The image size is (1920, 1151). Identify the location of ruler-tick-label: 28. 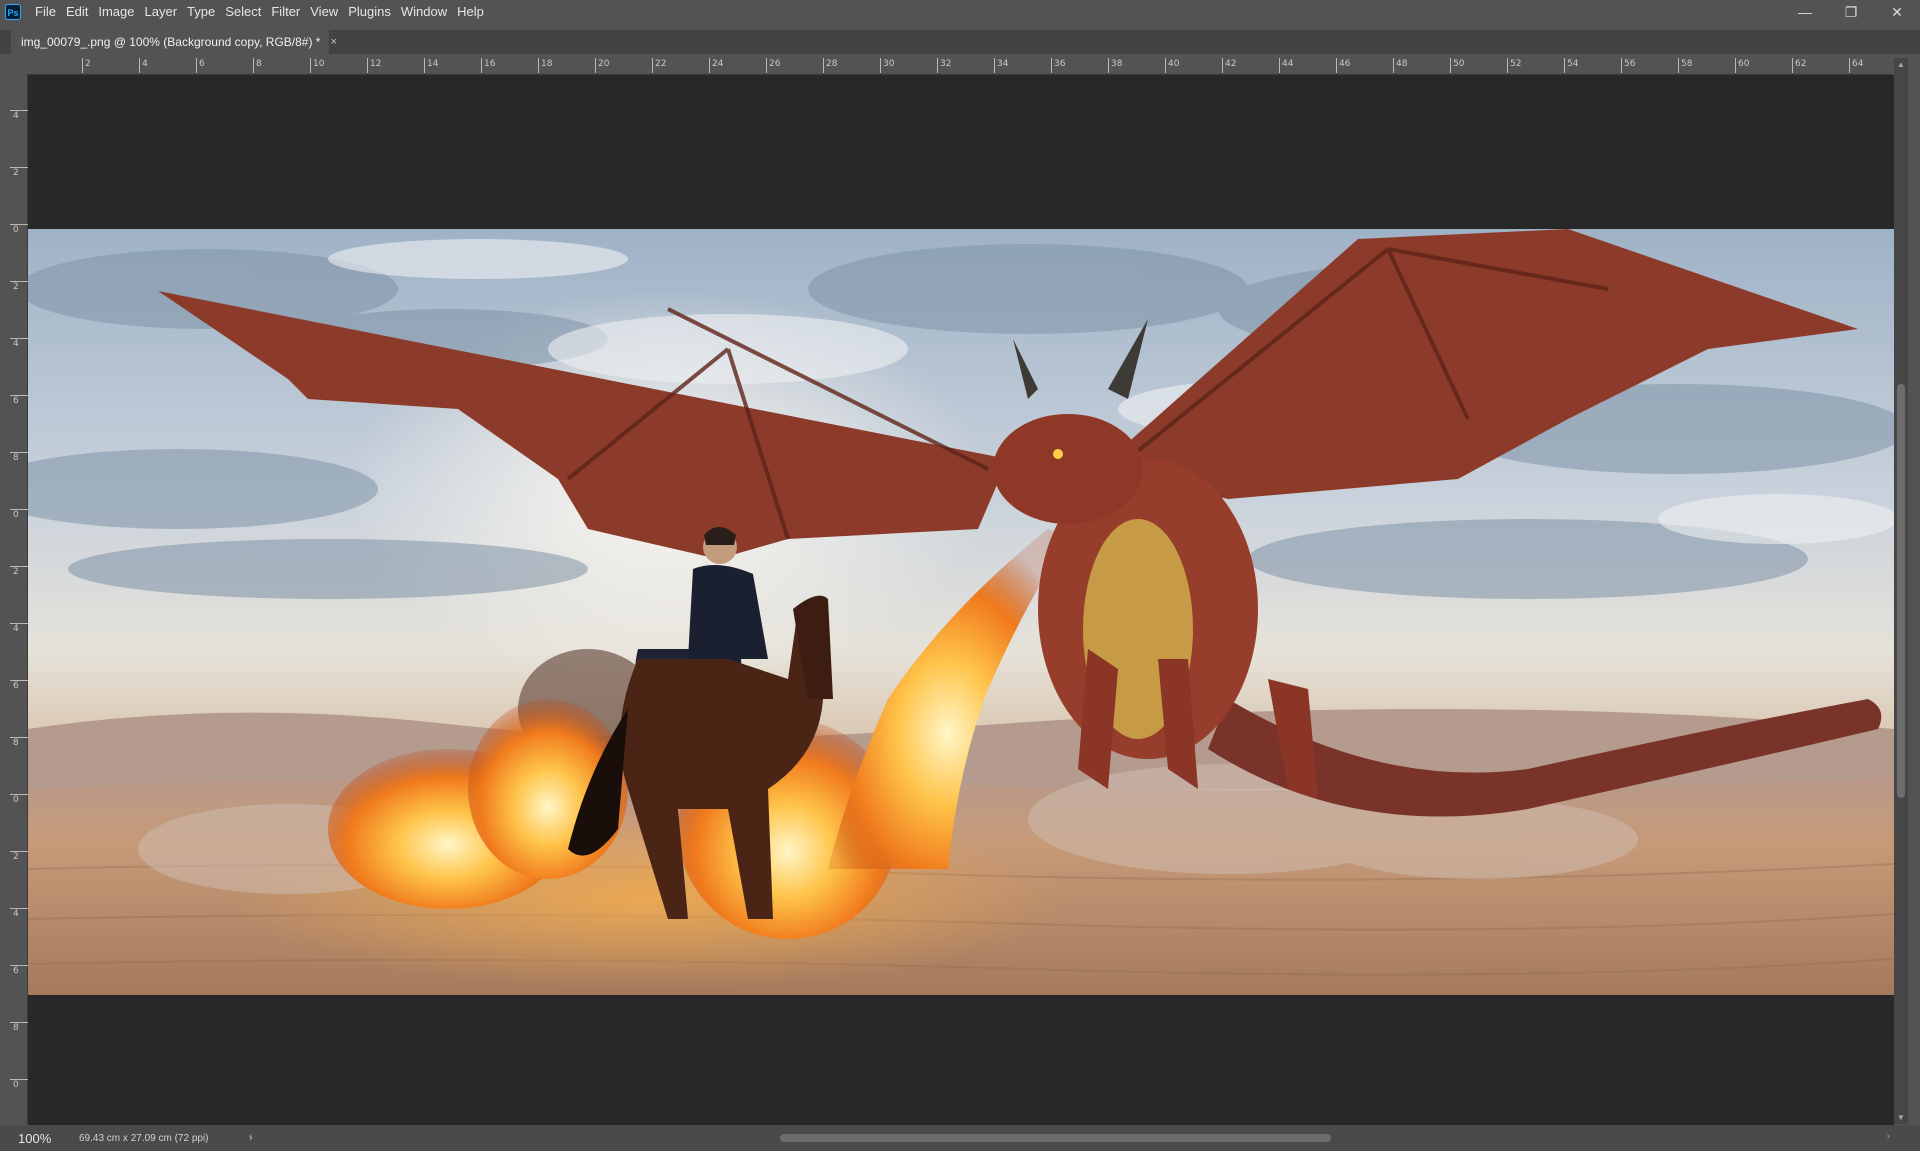
(830, 65).